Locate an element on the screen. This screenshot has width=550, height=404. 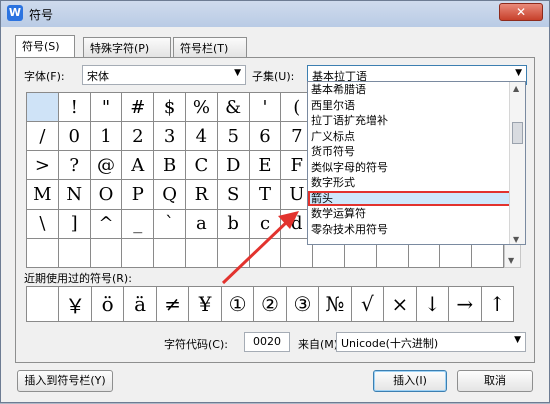
insert-button: 插入(I) is located at coordinates (410, 381).